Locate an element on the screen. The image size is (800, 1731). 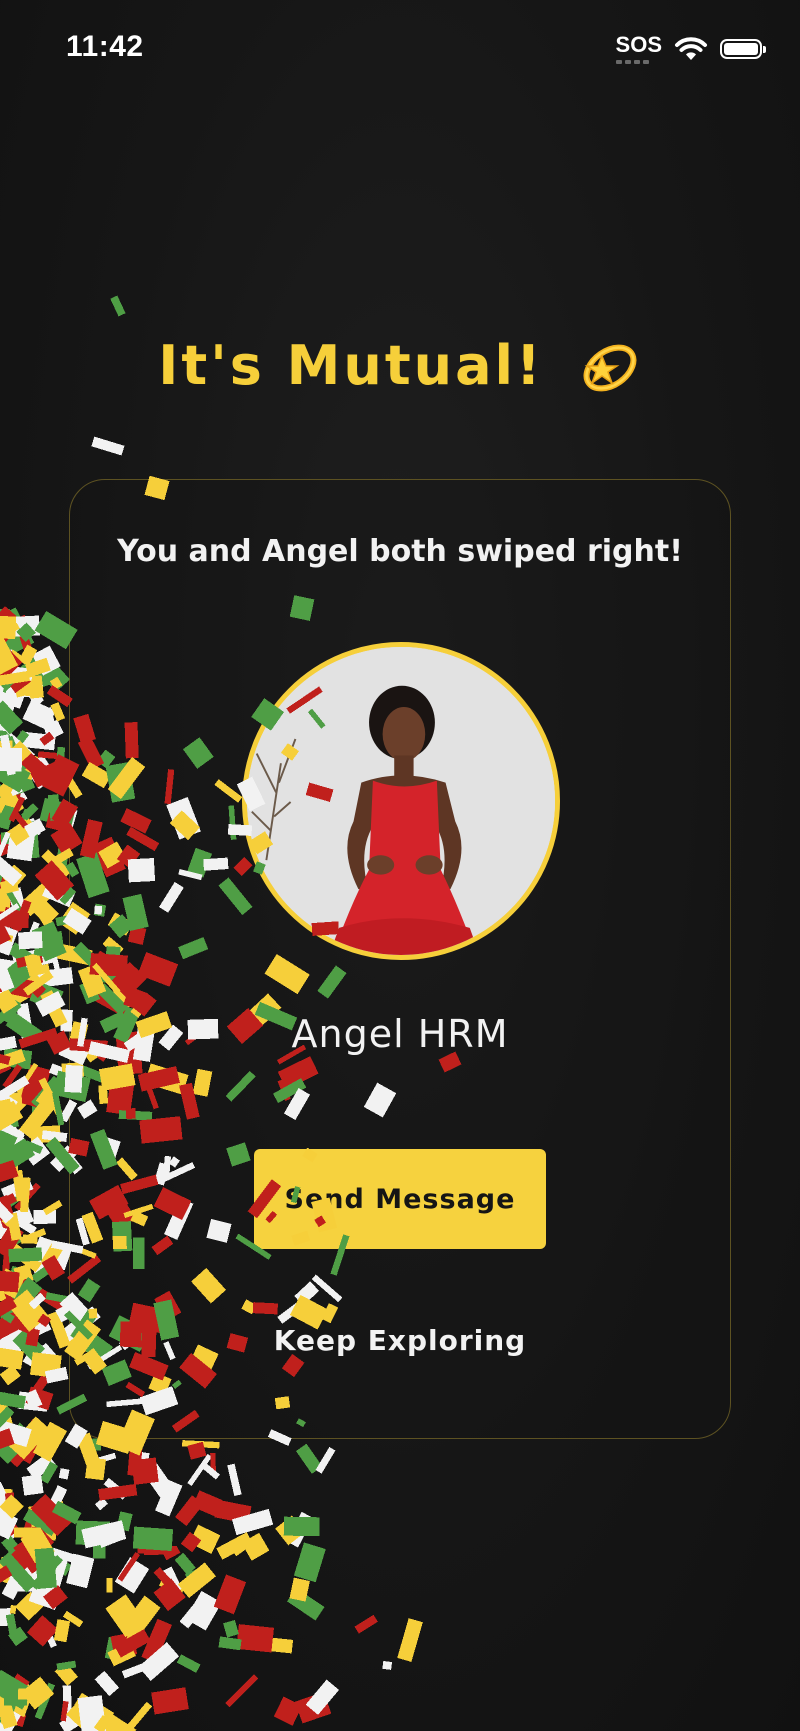
battery-icon is located at coordinates (743, 49).